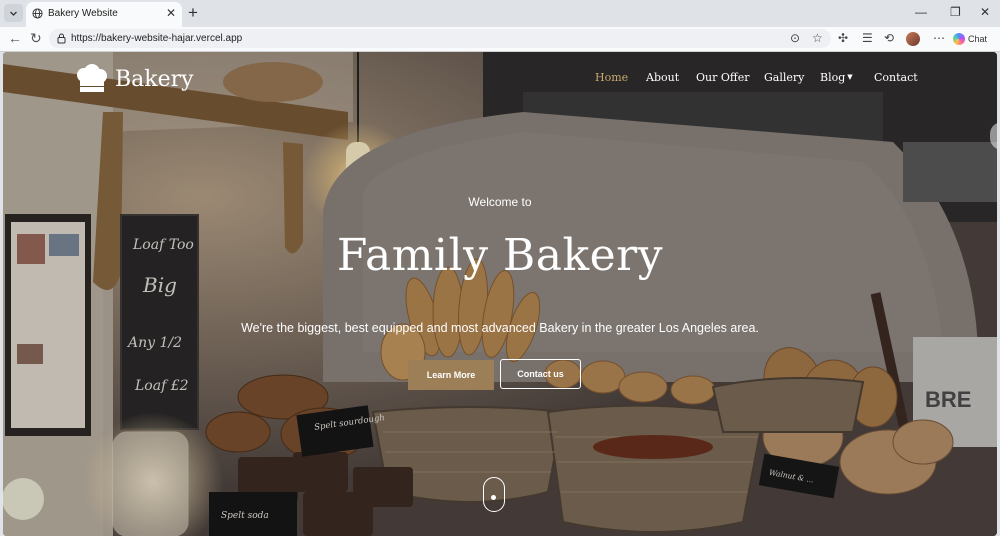  Describe the element at coordinates (939, 38) in the screenshot. I see `settings-more-icon: ⋯` at that location.